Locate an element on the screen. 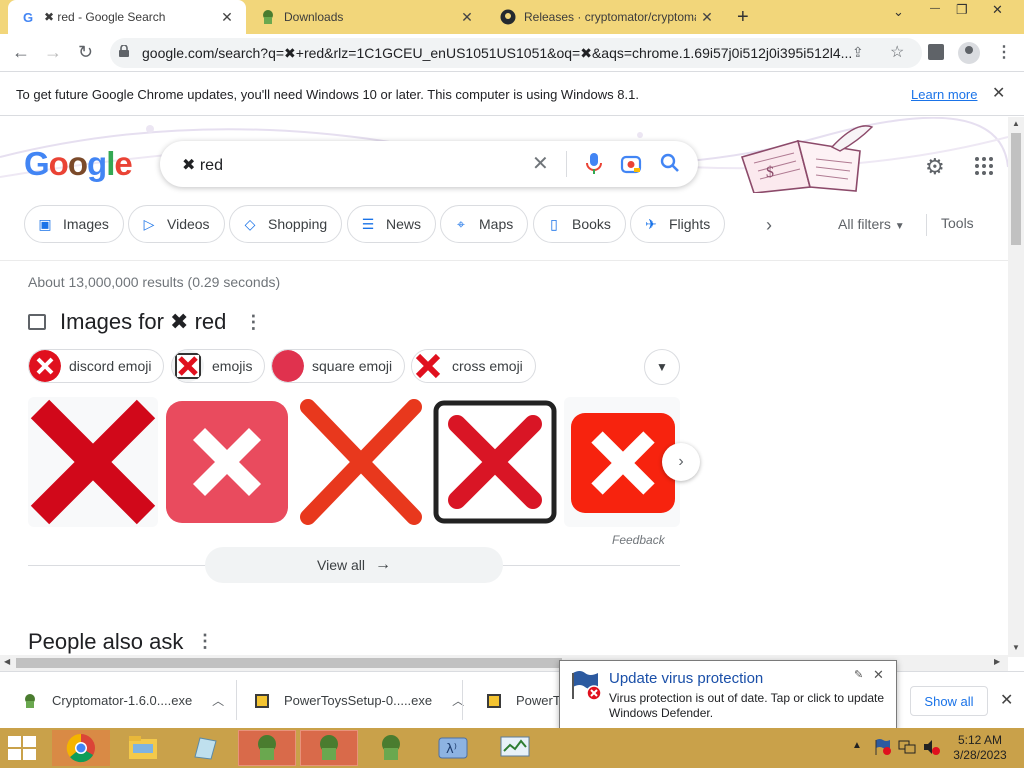  taskbar-resource-monitor is located at coordinates (515, 748).